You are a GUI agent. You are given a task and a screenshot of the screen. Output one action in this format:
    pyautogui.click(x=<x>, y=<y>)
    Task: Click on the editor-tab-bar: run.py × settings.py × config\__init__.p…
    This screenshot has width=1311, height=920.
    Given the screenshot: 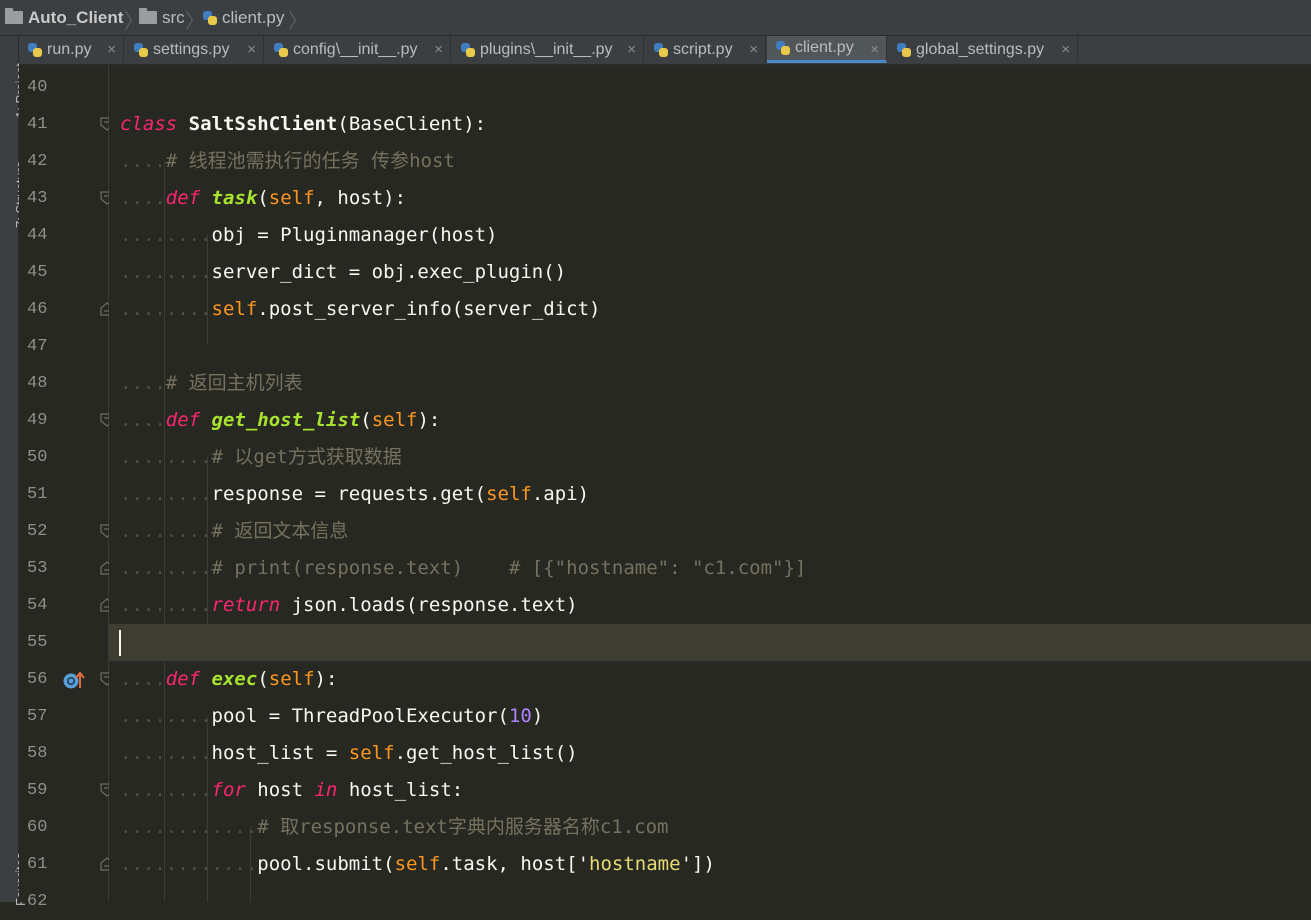 What is the action you would take?
    pyautogui.click(x=665, y=50)
    